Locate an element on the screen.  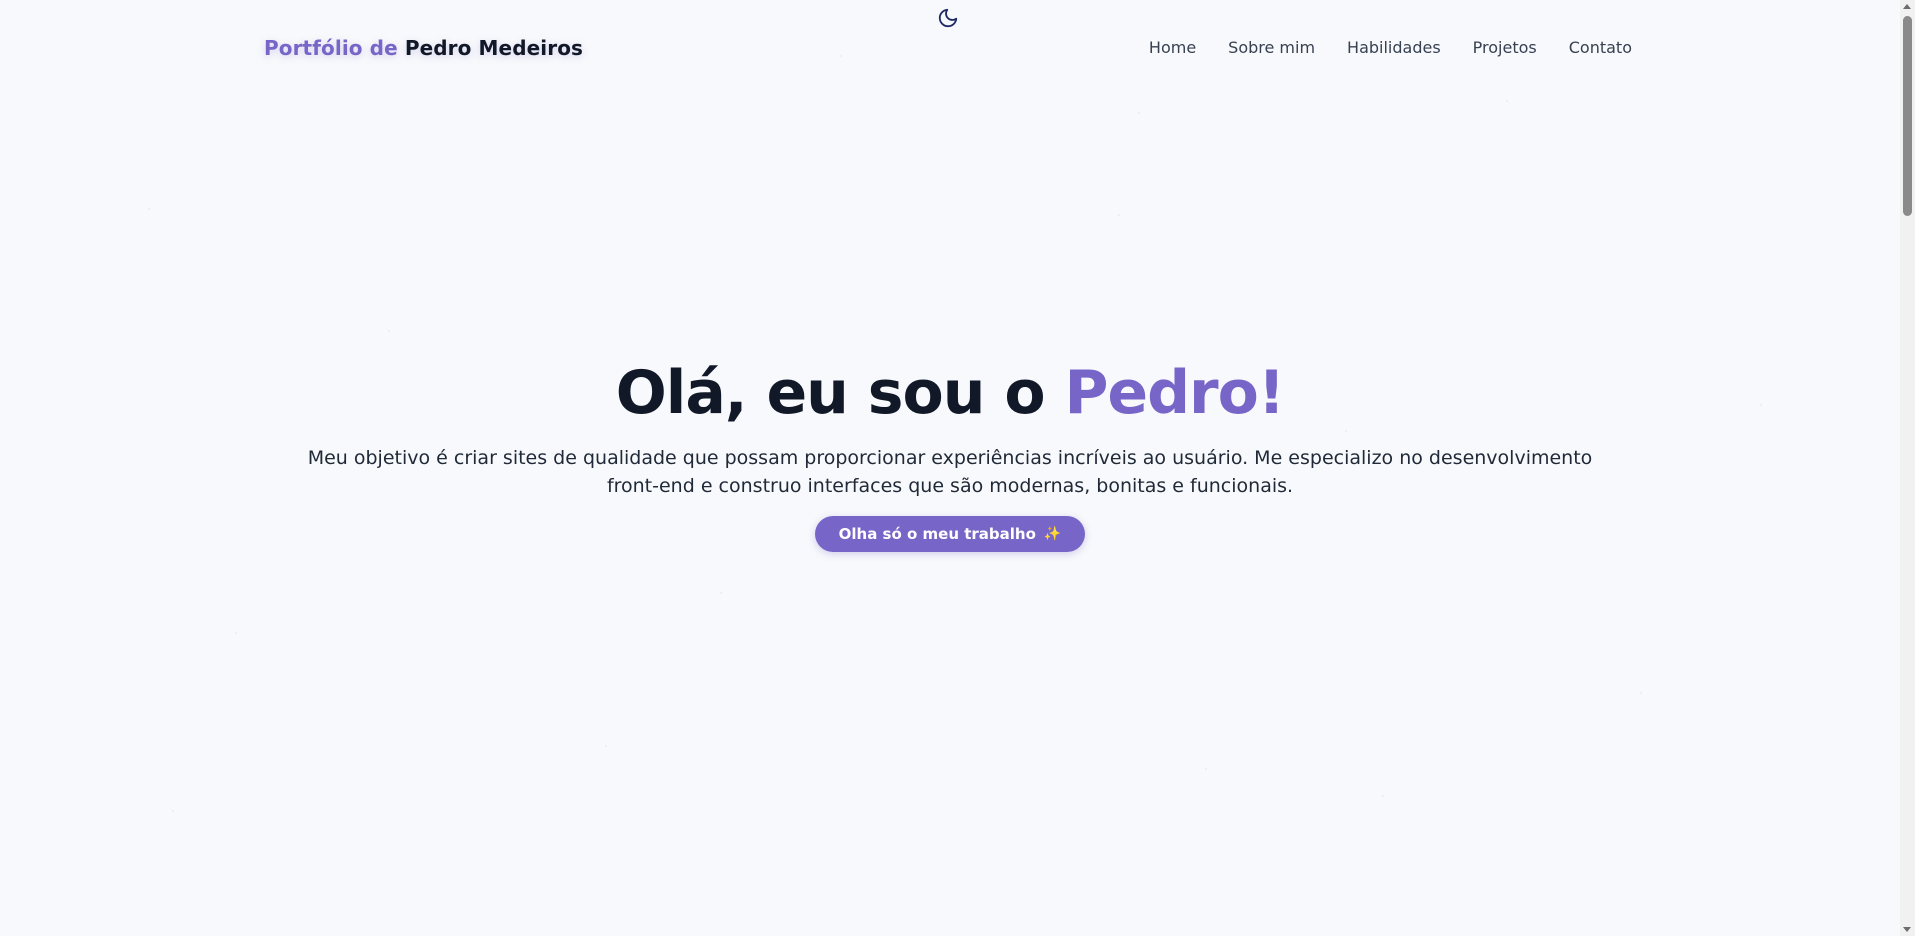
cta-label: Olha só o meu trabalho is located at coordinates (937, 534).